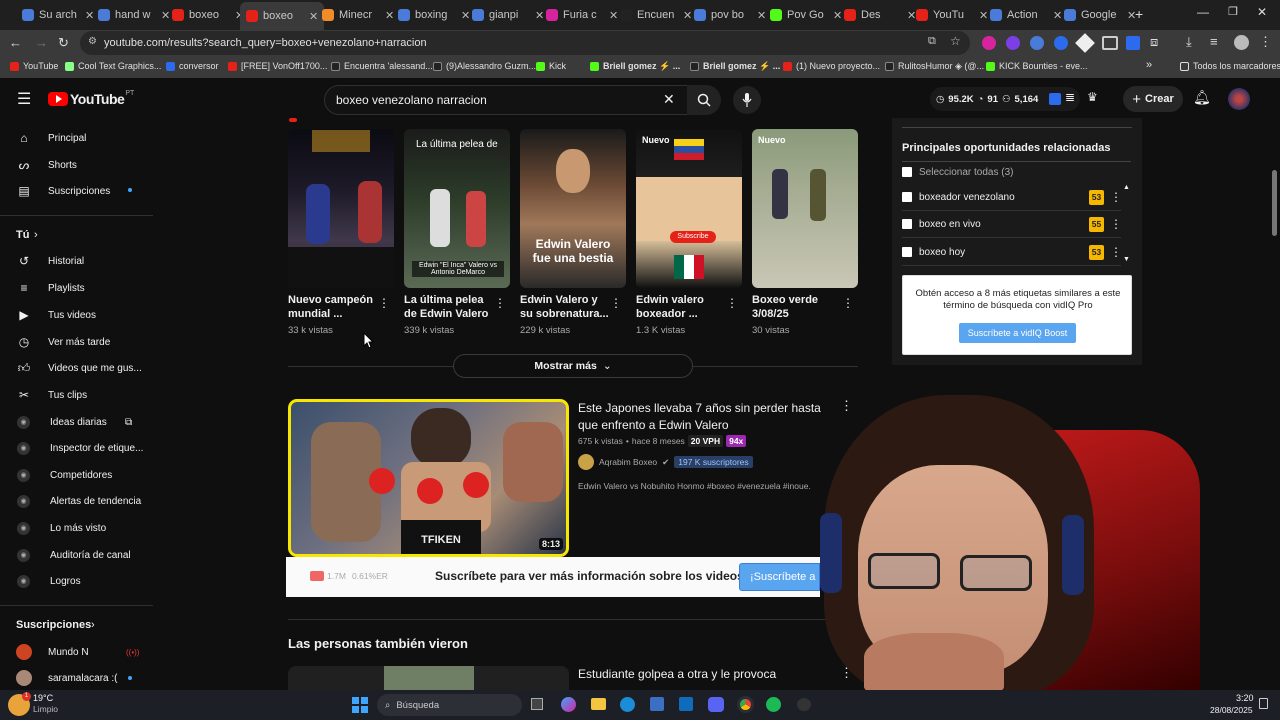  What do you see at coordinates (134, 15) in the screenshot?
I see `browser-tab: hand w ✕` at bounding box center [134, 15].